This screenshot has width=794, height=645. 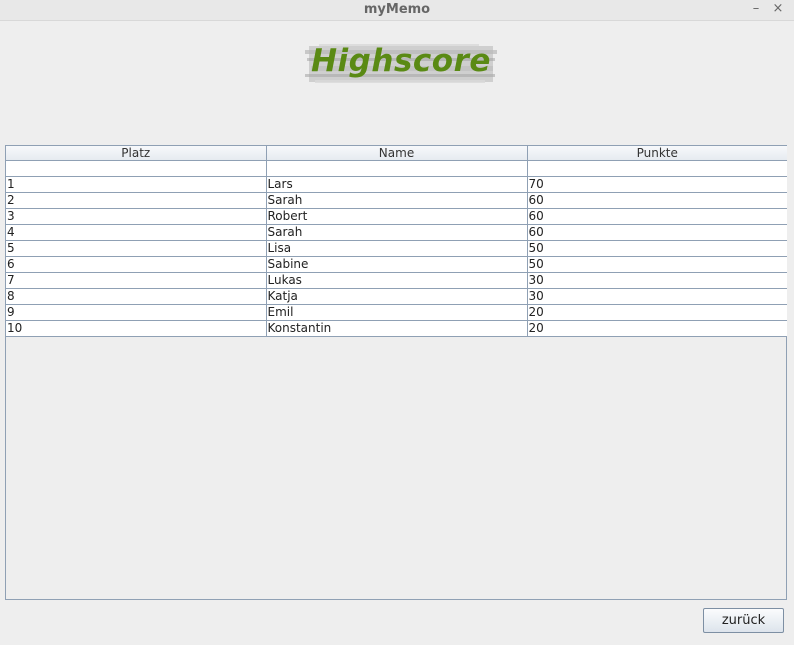 What do you see at coordinates (401, 61) in the screenshot?
I see `logo-title: Highscore` at bounding box center [401, 61].